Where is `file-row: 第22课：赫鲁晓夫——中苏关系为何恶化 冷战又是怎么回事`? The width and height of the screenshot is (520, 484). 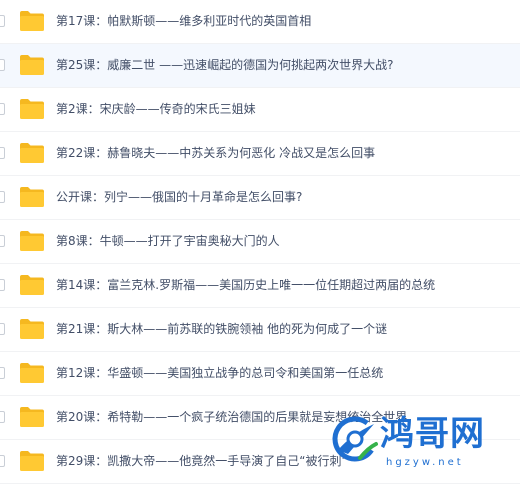
file-row: 第22课：赫鲁晓夫——中苏关系为何恶化 冷战又是怎么回事 is located at coordinates (260, 154).